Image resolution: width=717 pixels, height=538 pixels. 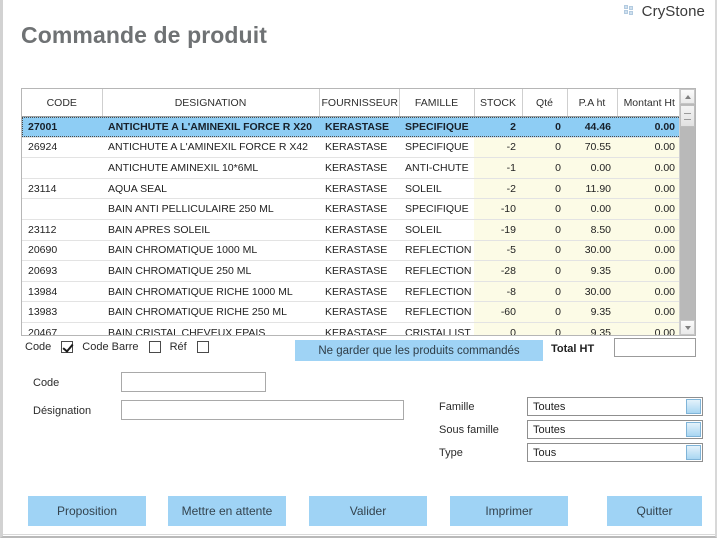 I want to click on column-header-qte: Qté, so click(x=545, y=103).